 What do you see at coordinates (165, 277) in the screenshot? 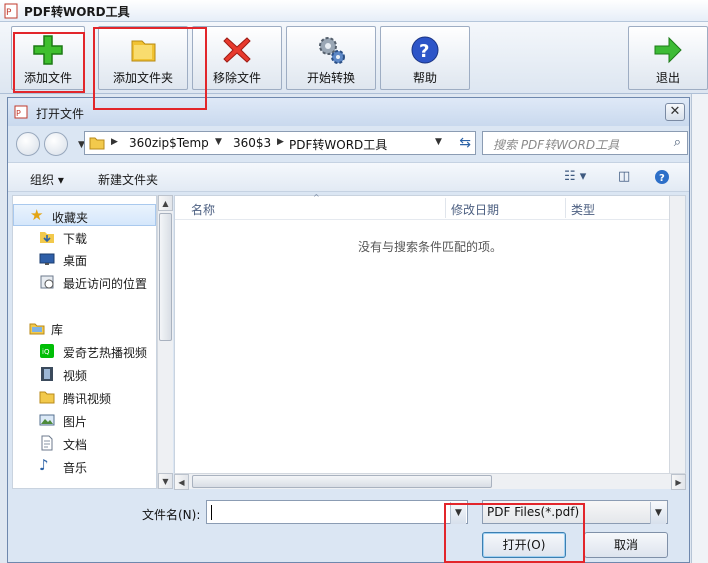
I see `scroll-thumb` at bounding box center [165, 277].